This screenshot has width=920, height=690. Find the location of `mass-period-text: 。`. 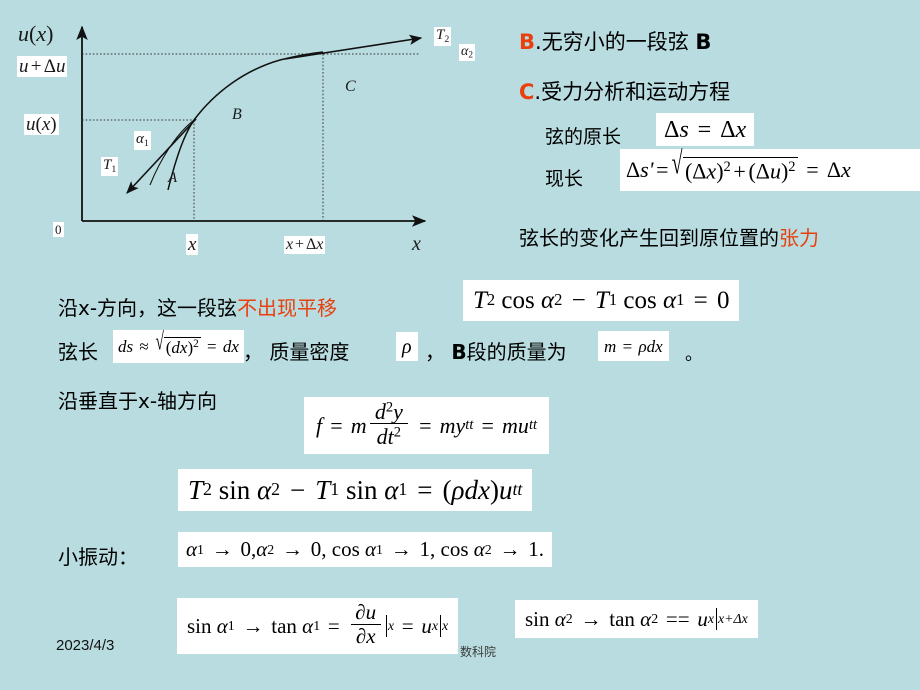

mass-period-text: 。 is located at coordinates (694, 354).